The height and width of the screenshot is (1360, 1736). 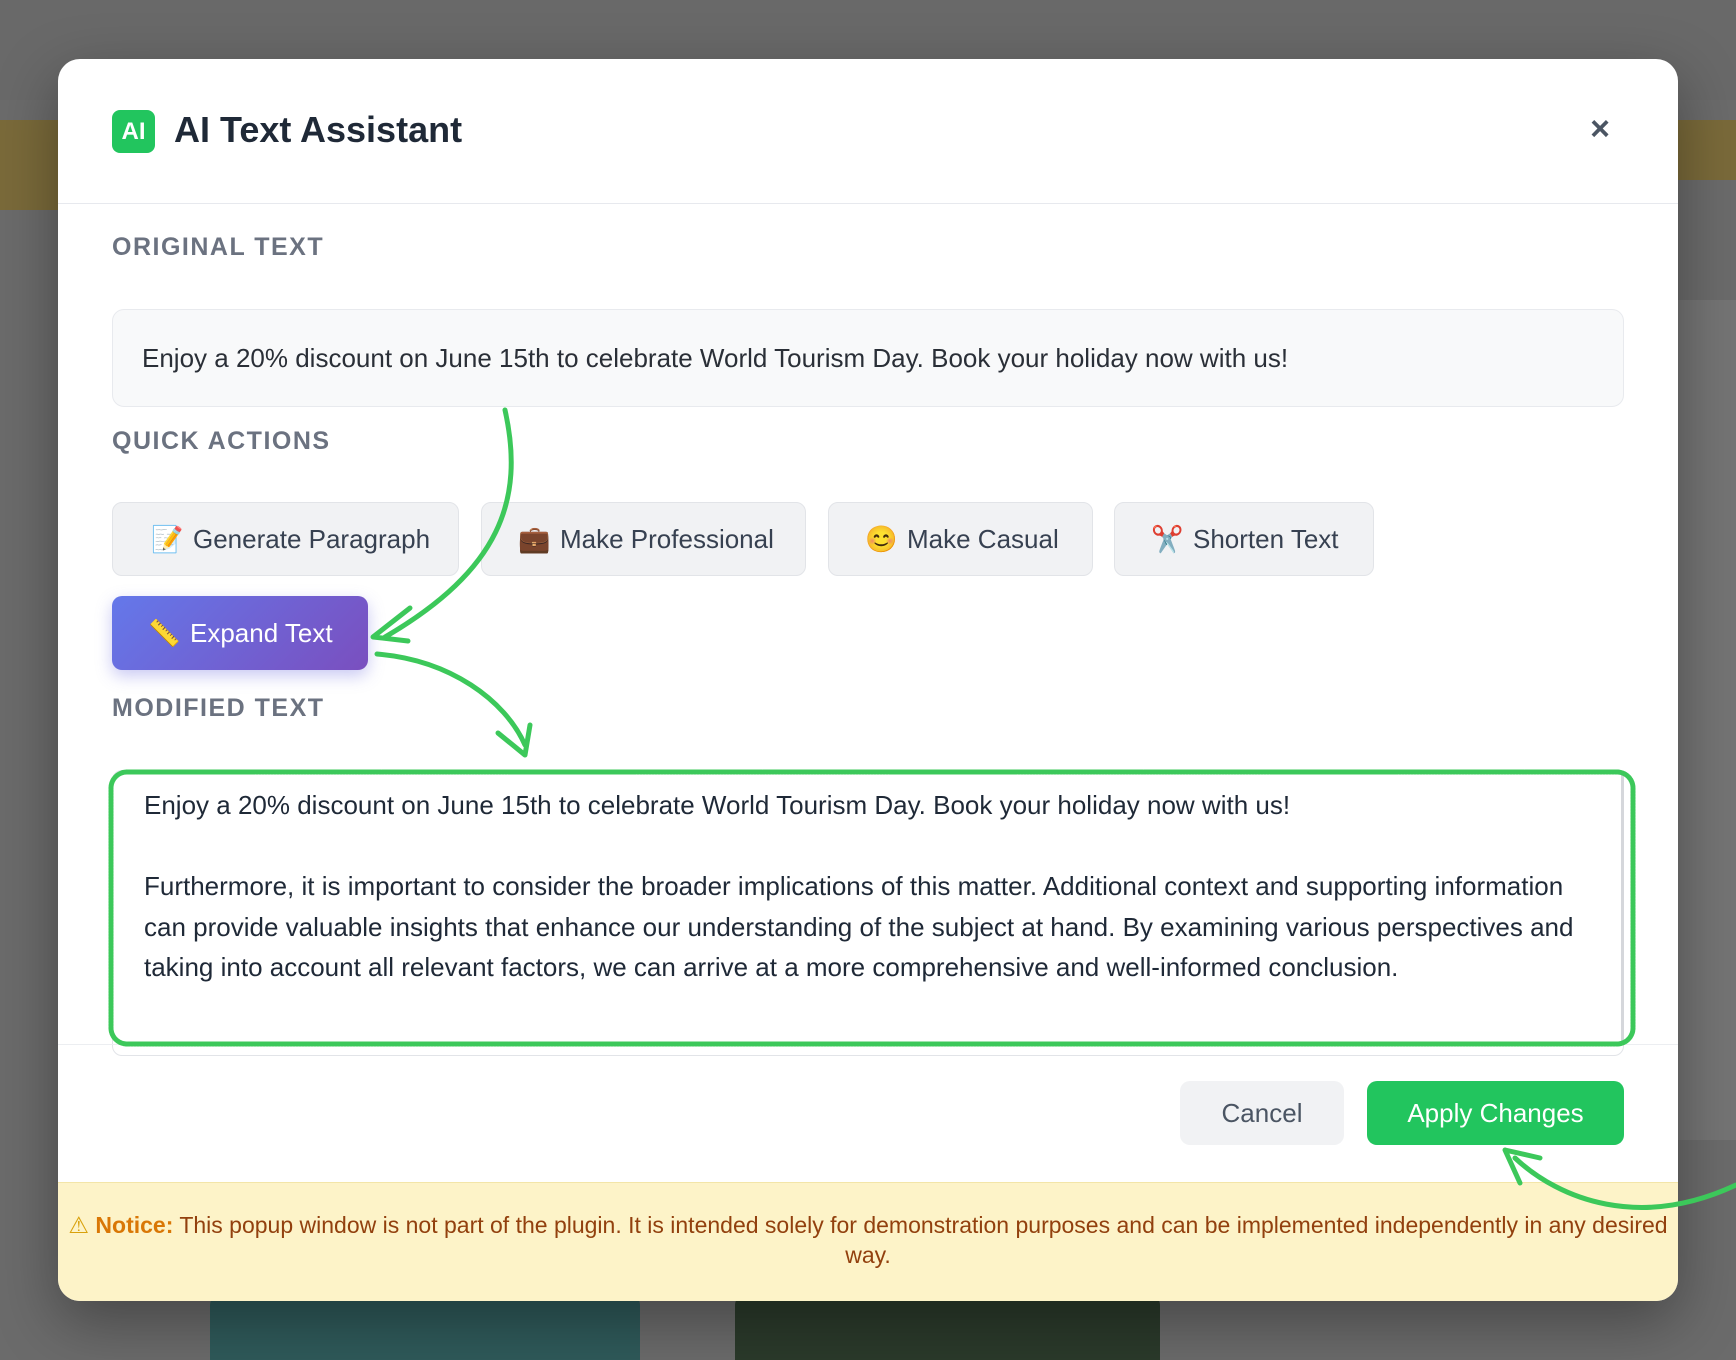 What do you see at coordinates (983, 539) in the screenshot?
I see `button-label: Make Casual` at bounding box center [983, 539].